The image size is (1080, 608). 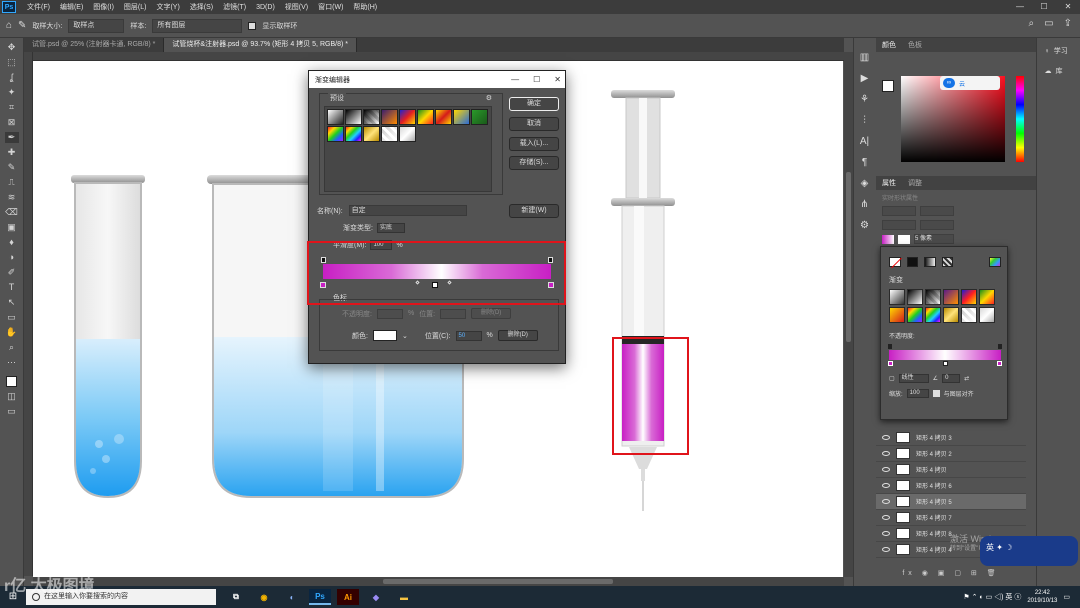 What do you see at coordinates (12, 317) in the screenshot?
I see `shape-tool-icon: ▭` at bounding box center [12, 317].